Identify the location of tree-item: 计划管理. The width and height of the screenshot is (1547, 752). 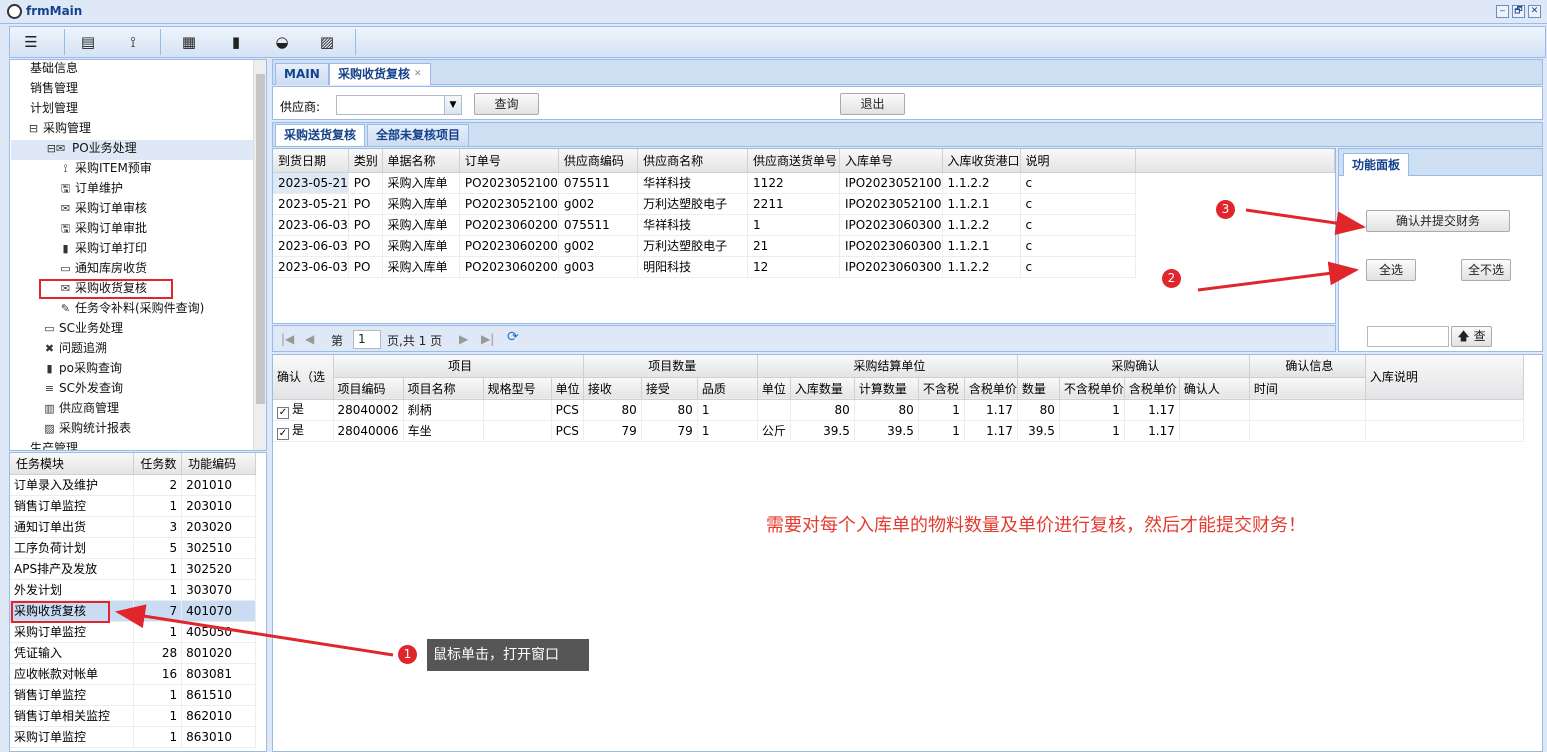
(54, 108).